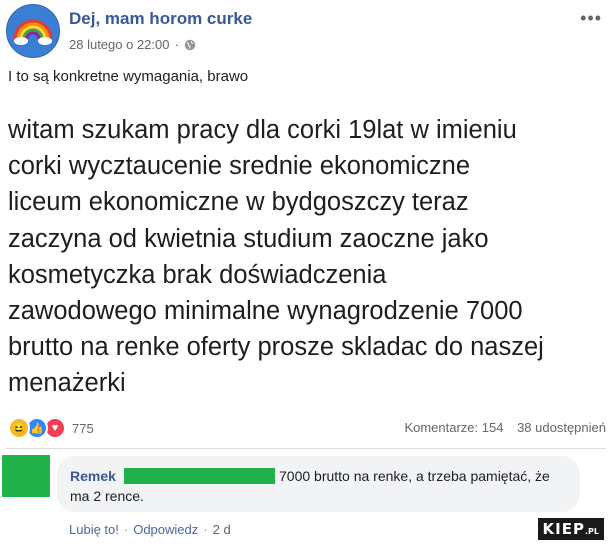  What do you see at coordinates (165, 529) in the screenshot?
I see `reply-button: Odpowiedz` at bounding box center [165, 529].